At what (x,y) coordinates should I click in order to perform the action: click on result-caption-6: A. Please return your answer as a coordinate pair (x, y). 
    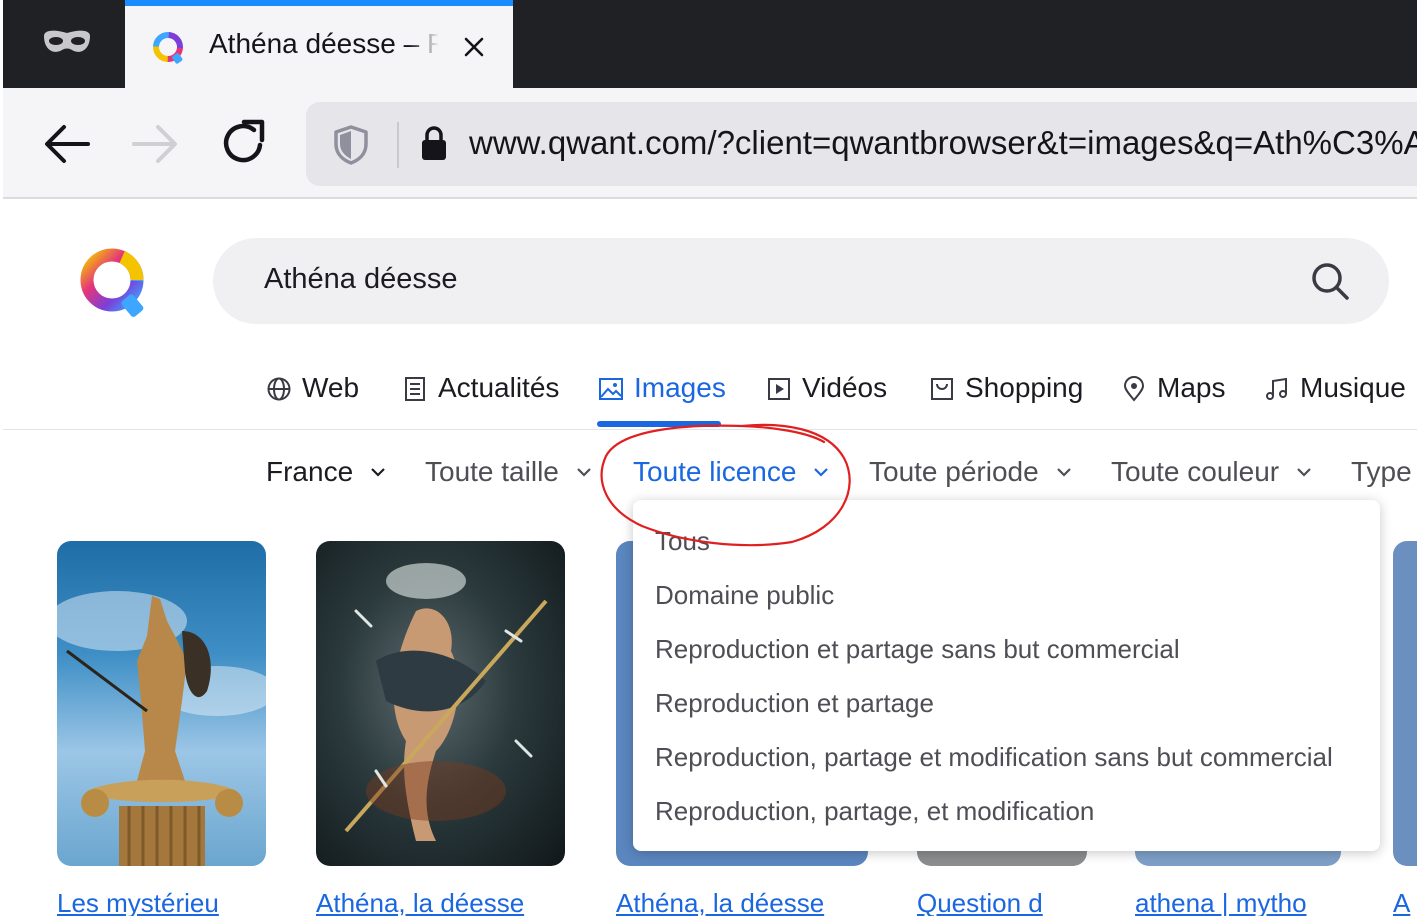
    Looking at the image, I should click on (1405, 902).